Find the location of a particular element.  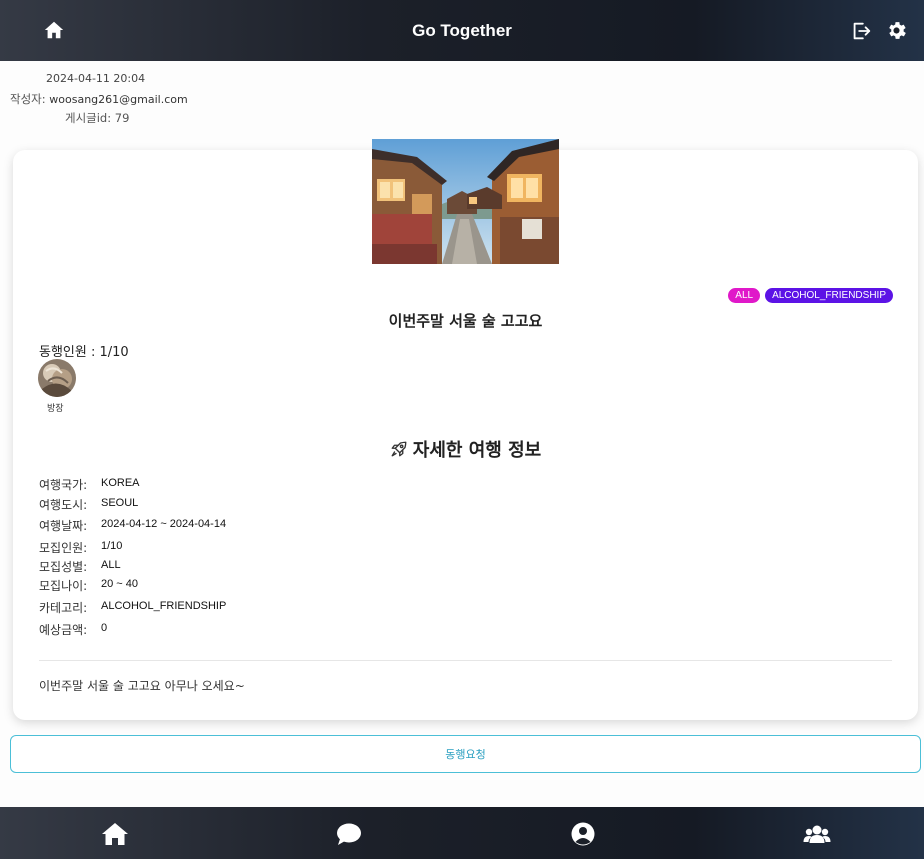

post-id-label: 게시글id: is located at coordinates (88, 118).